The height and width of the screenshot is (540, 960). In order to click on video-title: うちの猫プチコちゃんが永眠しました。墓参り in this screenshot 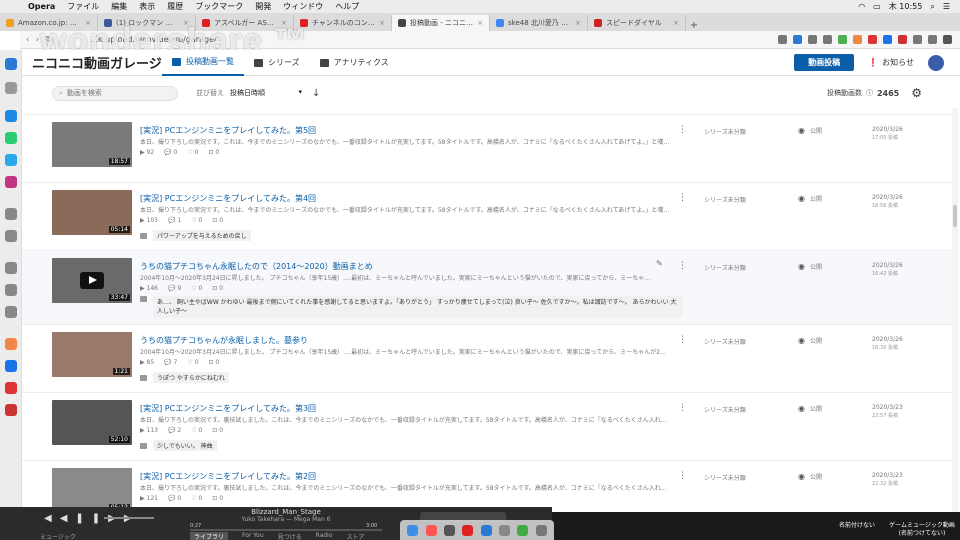, I will do `click(224, 340)`.